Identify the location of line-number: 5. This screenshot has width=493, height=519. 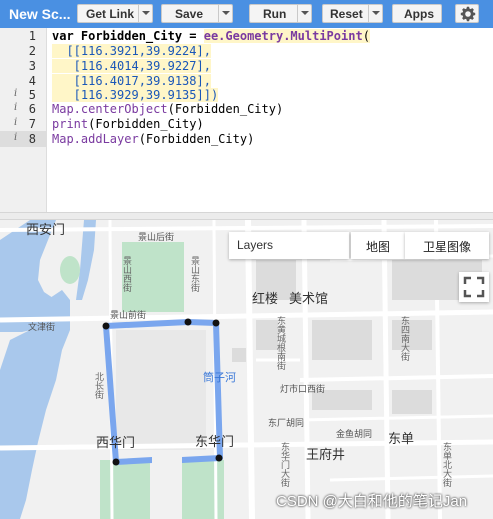
(32, 95).